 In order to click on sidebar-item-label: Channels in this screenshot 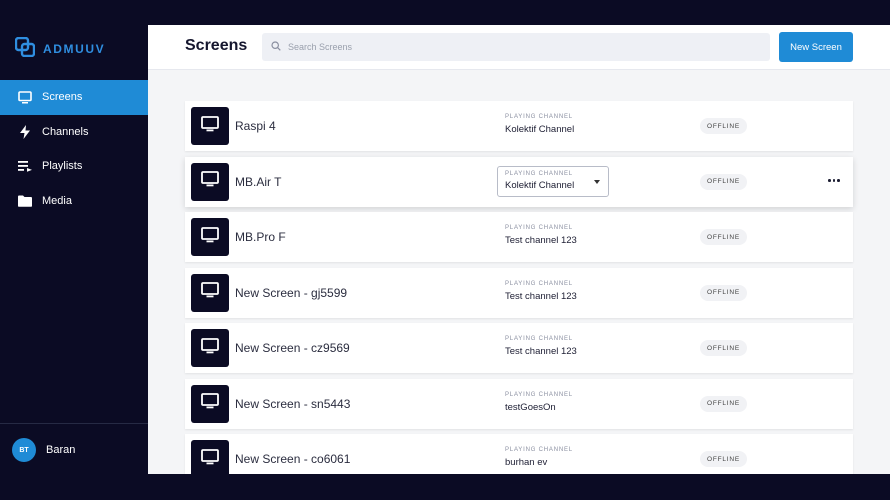, I will do `click(65, 131)`.